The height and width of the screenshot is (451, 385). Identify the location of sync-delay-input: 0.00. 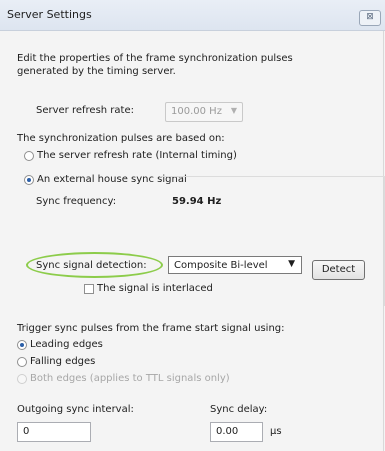
(236, 432).